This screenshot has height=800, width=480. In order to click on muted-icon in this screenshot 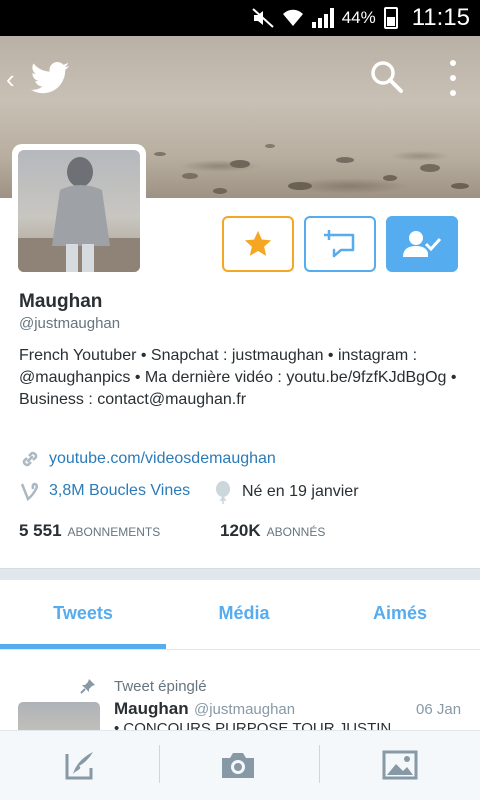, I will do `click(263, 18)`.